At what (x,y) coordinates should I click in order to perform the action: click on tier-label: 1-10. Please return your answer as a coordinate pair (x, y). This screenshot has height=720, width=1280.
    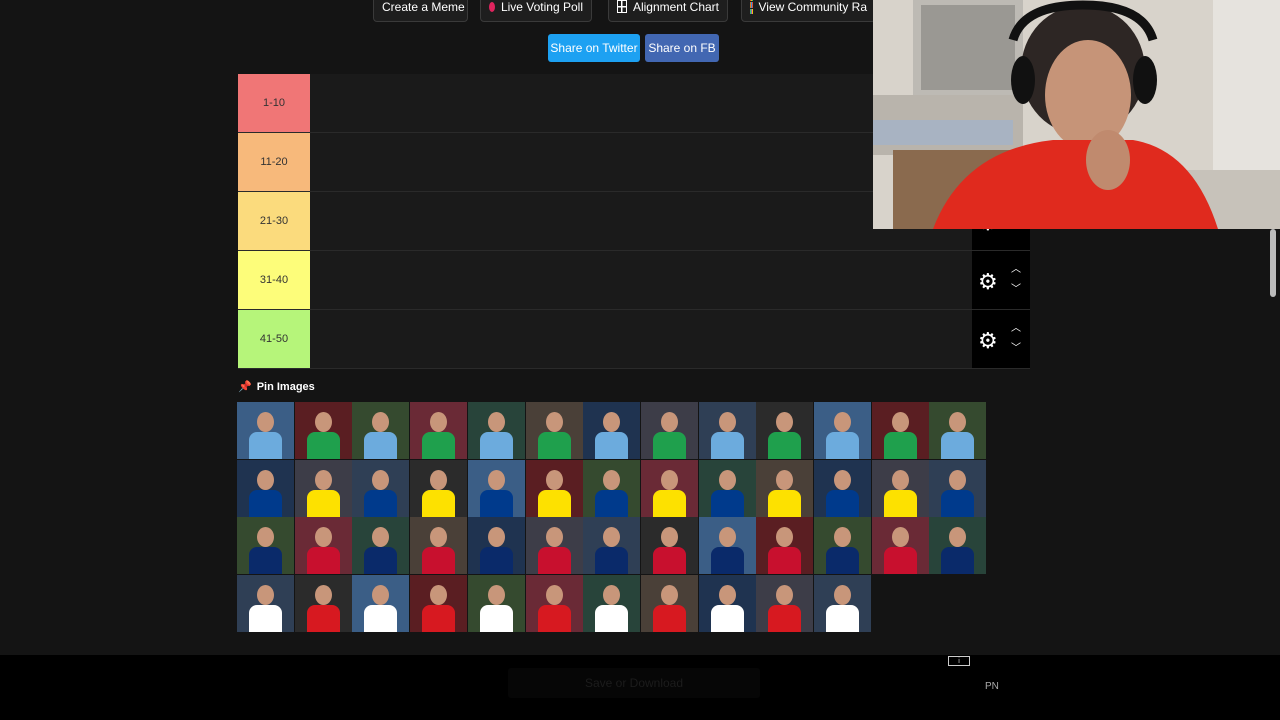
    Looking at the image, I should click on (274, 103).